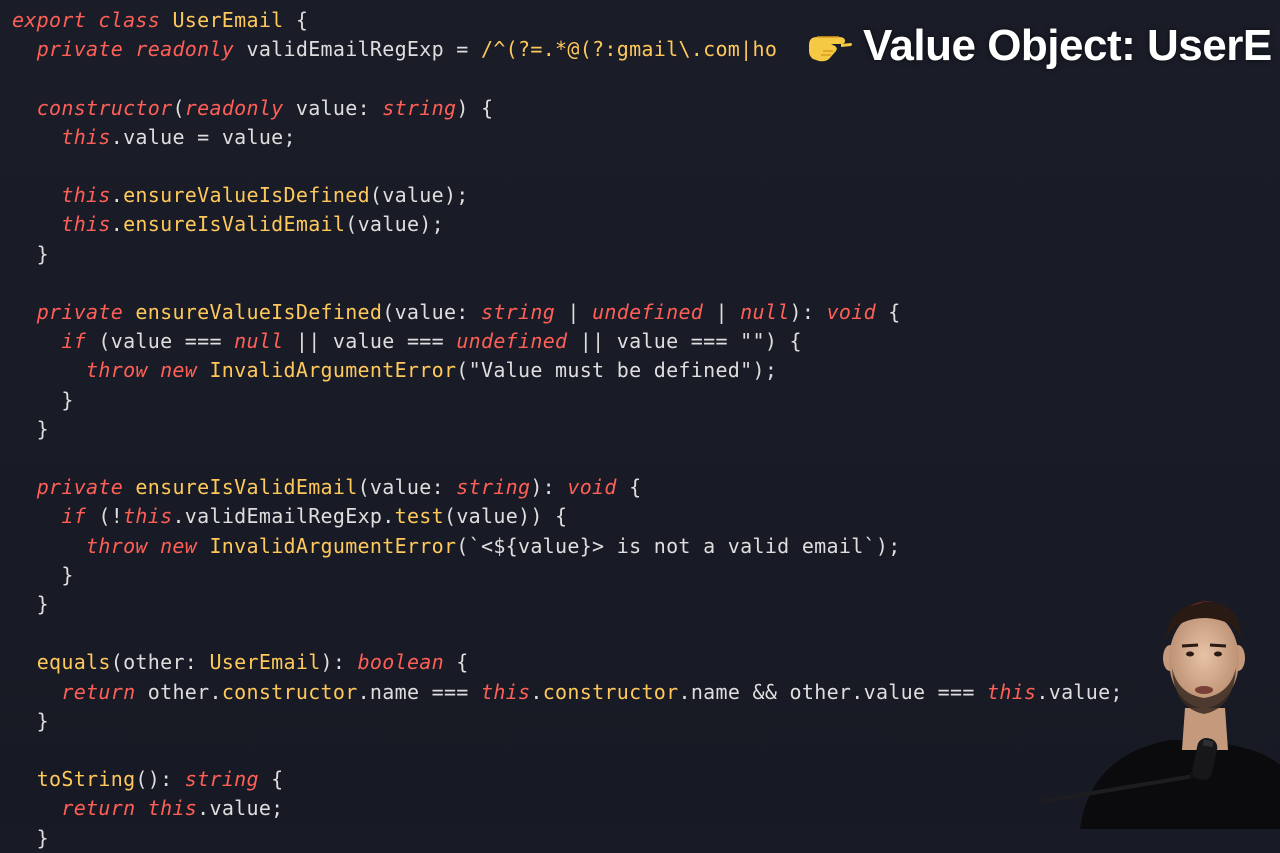  What do you see at coordinates (178, 691) in the screenshot?
I see `code-token: other.` at bounding box center [178, 691].